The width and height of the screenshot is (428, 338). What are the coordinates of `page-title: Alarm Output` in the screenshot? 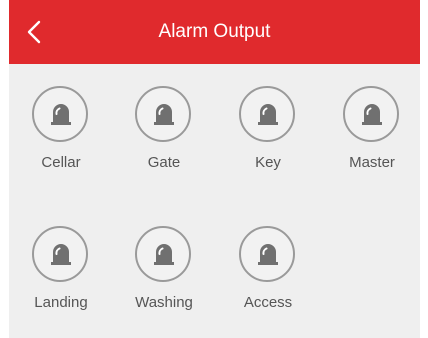 It's located at (214, 31).